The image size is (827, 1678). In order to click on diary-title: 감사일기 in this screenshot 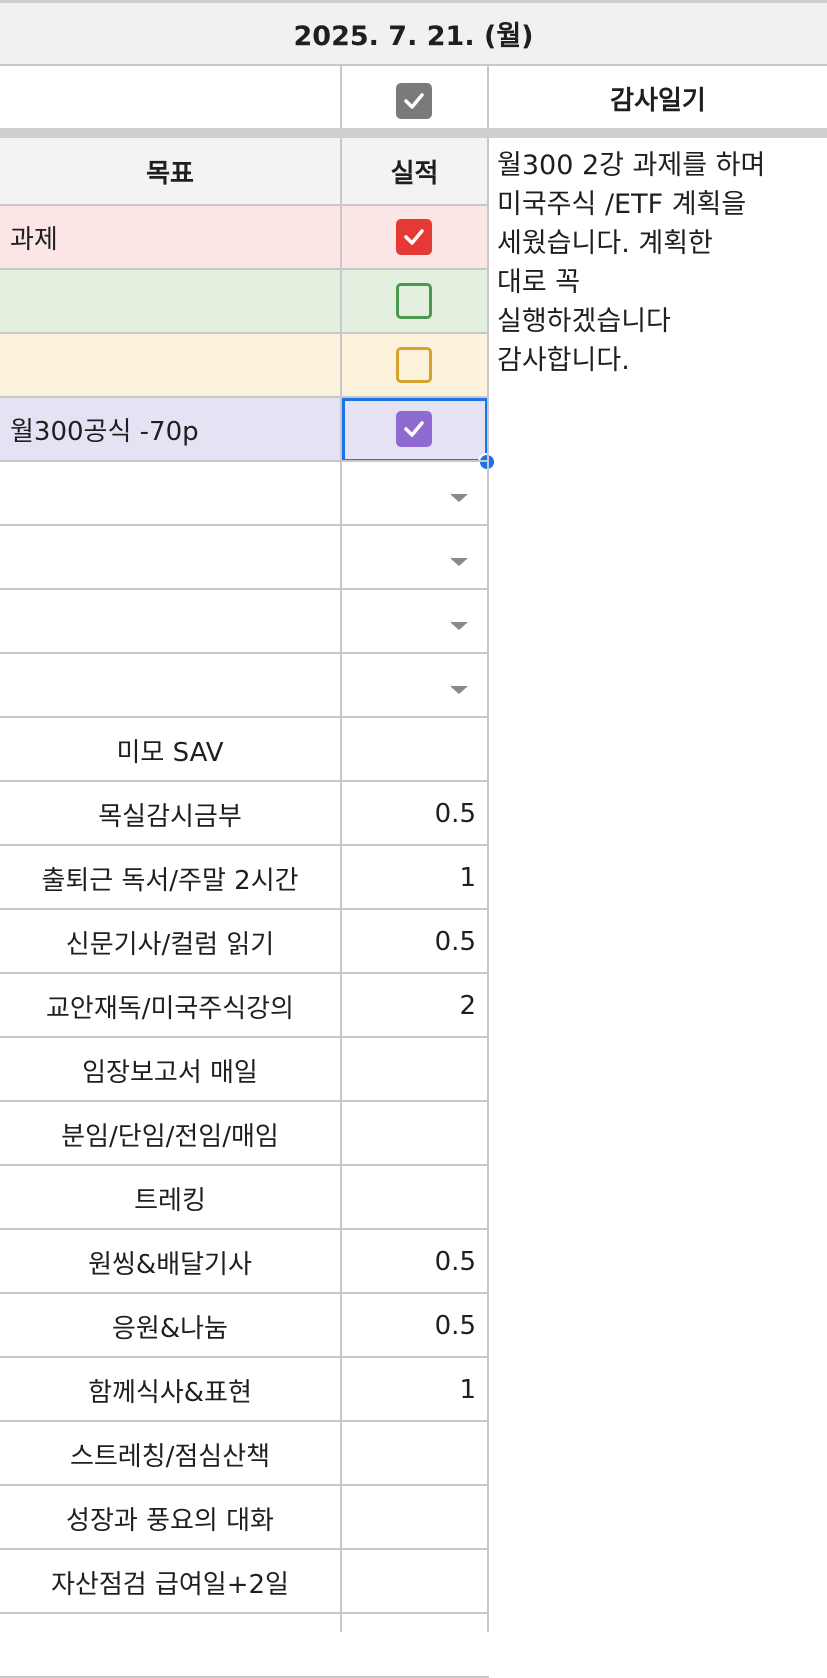, I will do `click(658, 100)`.